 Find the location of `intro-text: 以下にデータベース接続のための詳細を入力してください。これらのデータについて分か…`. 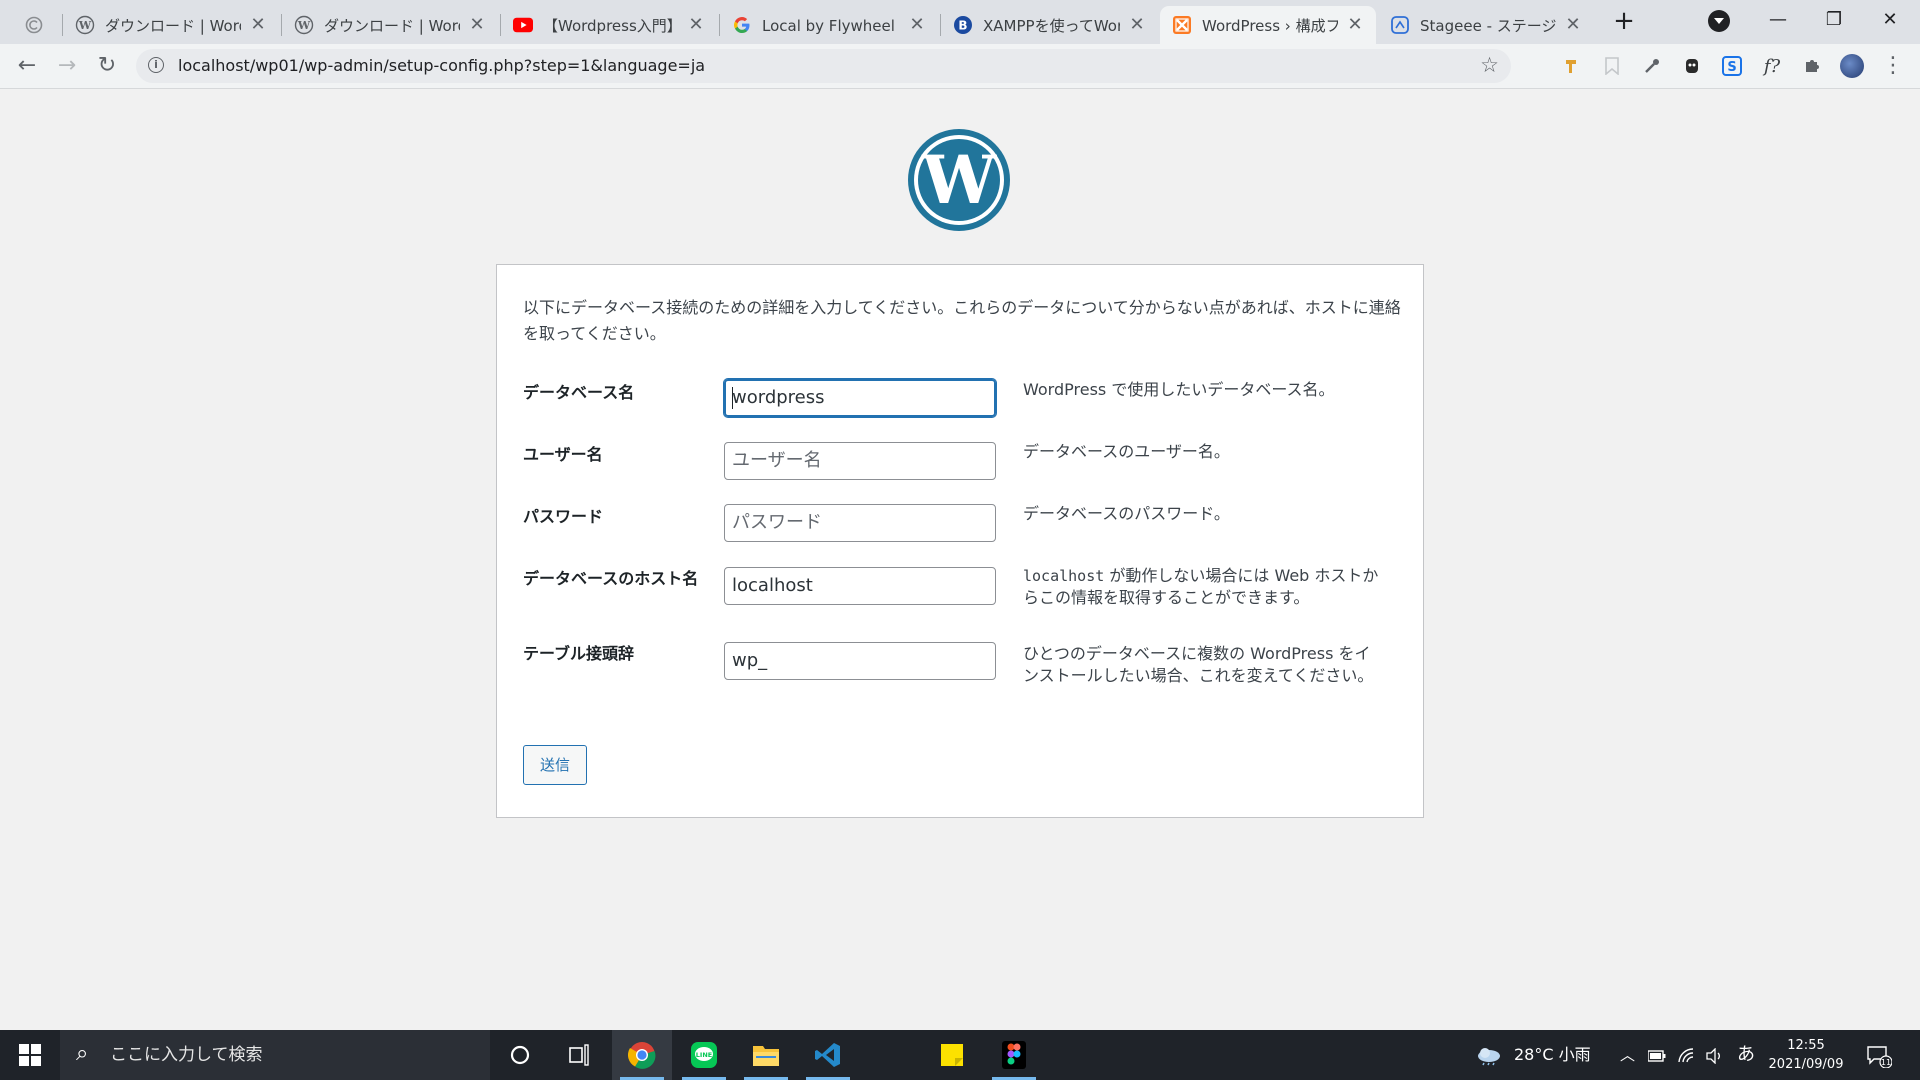

intro-text: 以下にデータベース接続のための詳細を入力してください。これらのデータについて分か… is located at coordinates (962, 320).